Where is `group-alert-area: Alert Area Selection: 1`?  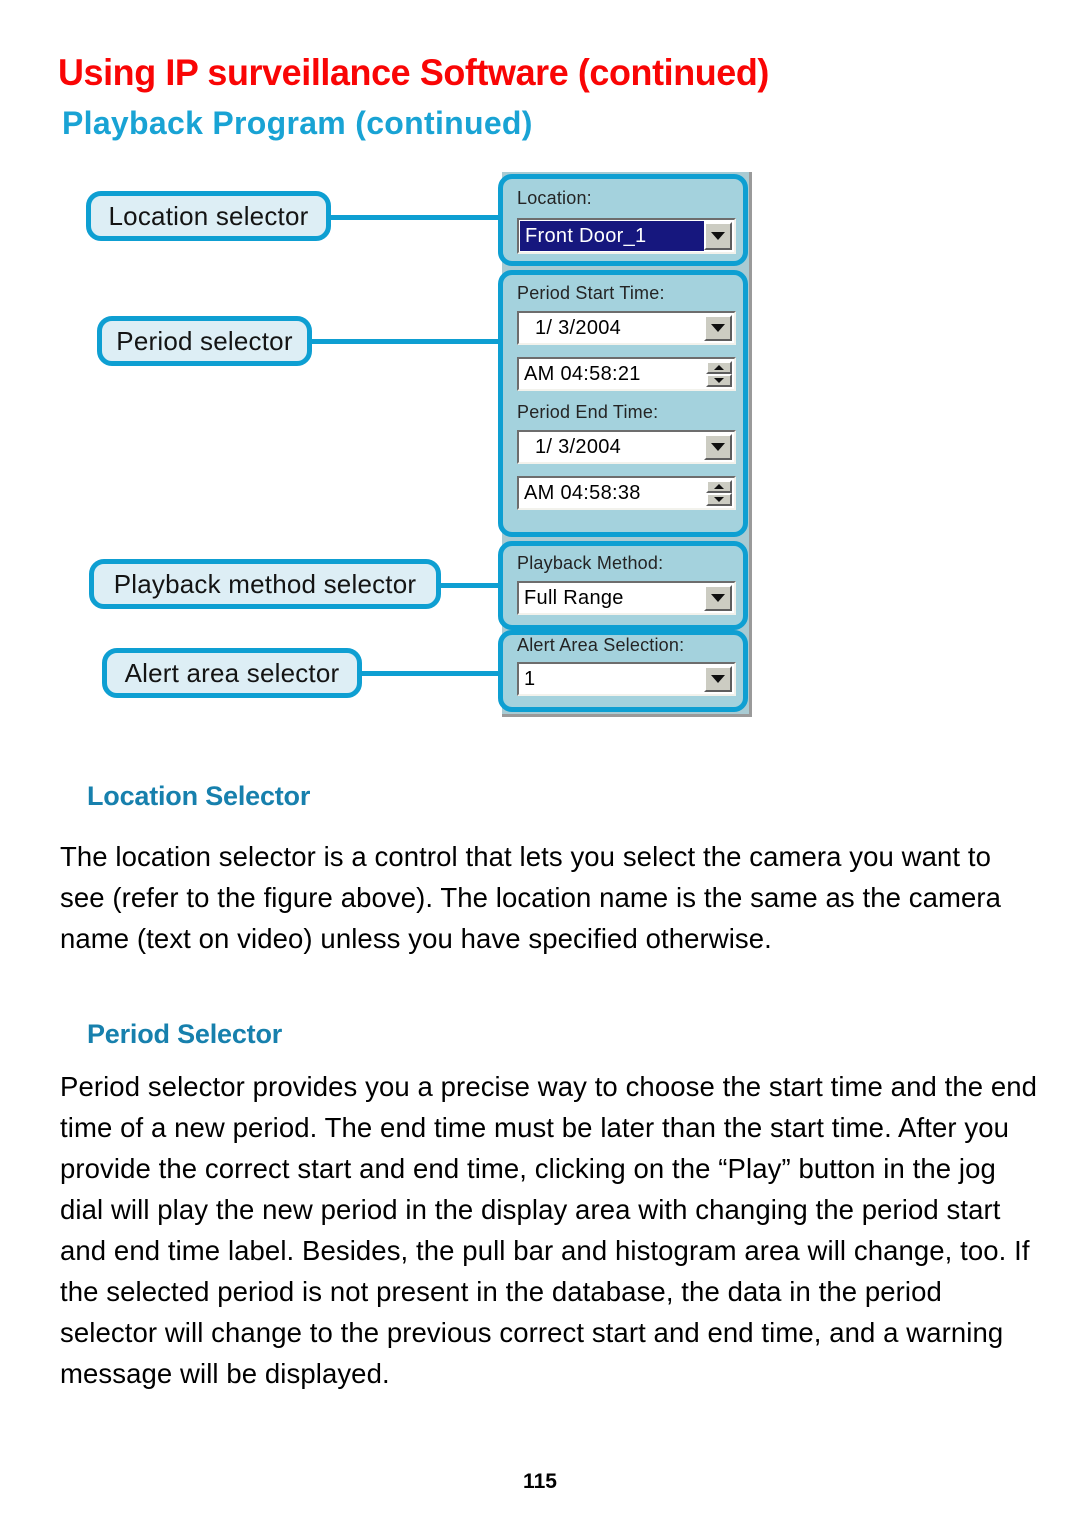
group-alert-area: Alert Area Selection: 1 is located at coordinates (623, 671).